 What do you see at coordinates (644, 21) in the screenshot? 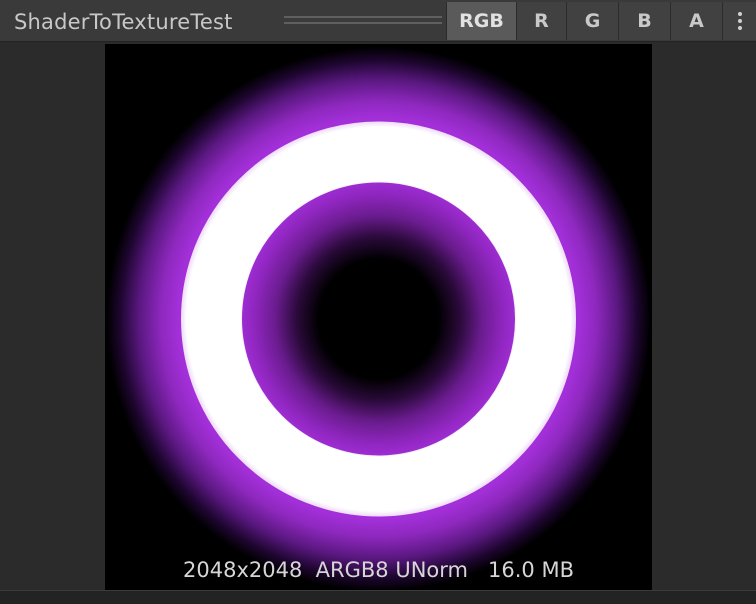
I see `tab-b: B` at bounding box center [644, 21].